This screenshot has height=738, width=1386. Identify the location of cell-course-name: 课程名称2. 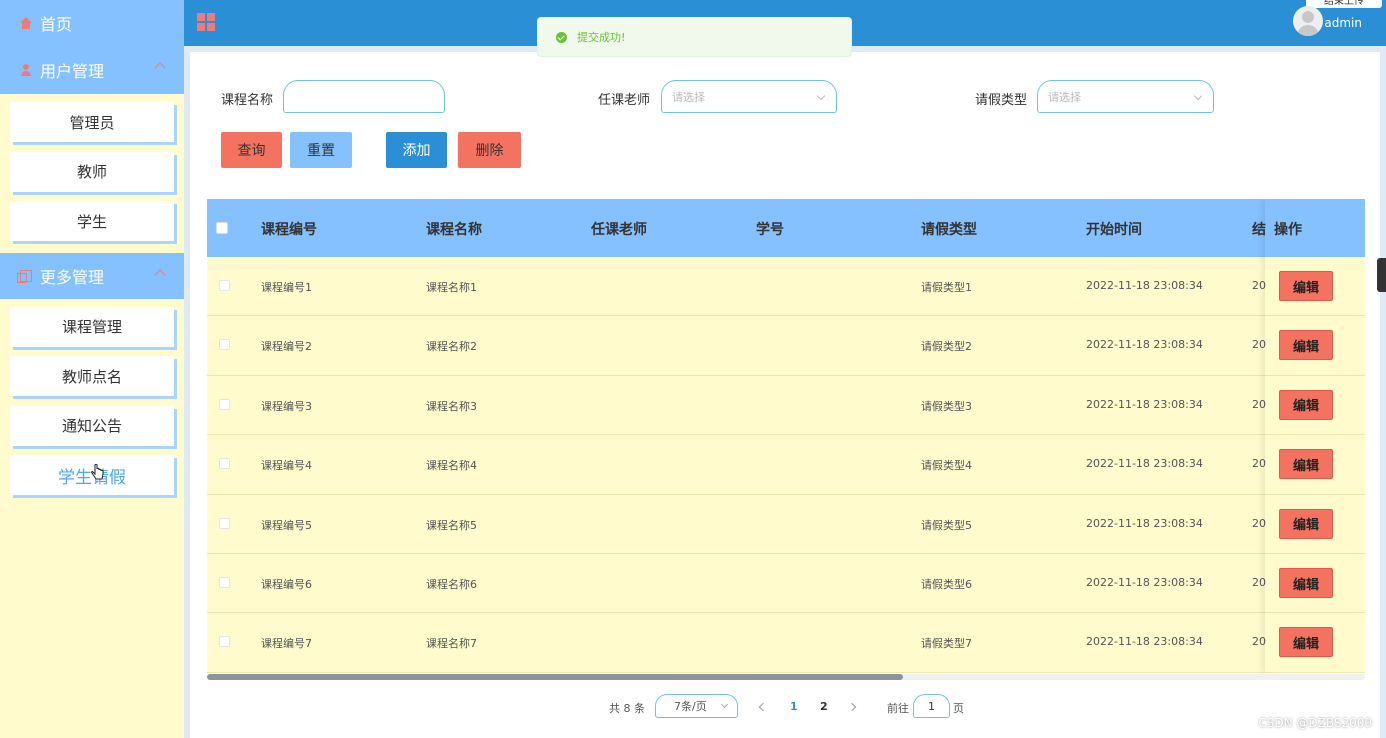
(451, 347).